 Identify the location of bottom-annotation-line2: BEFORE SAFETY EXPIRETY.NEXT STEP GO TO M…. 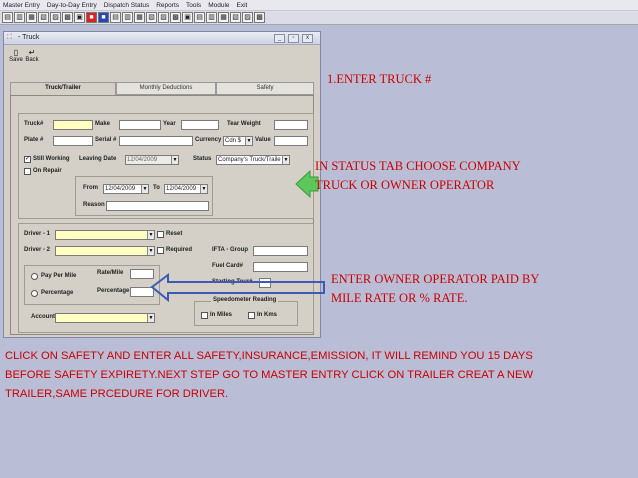
(269, 375).